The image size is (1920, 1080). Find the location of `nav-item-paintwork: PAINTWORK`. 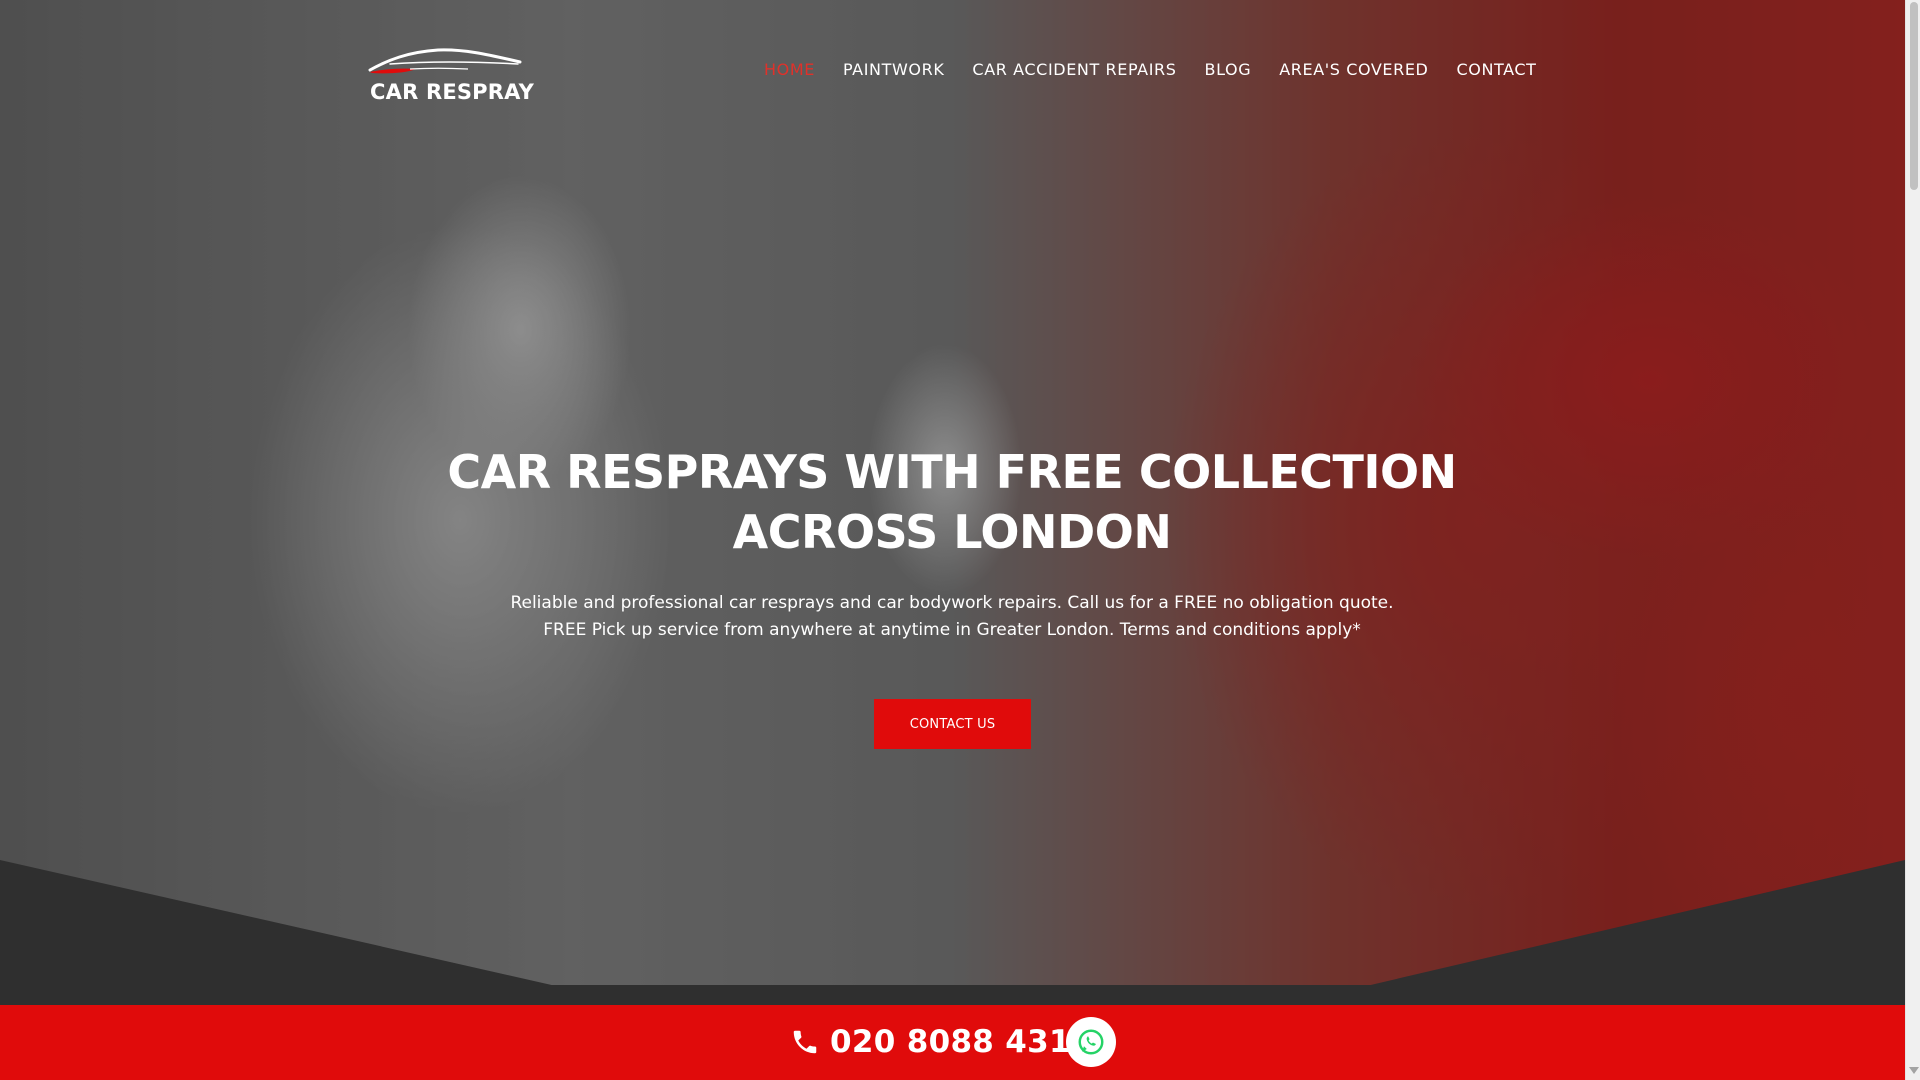

nav-item-paintwork: PAINTWORK is located at coordinates (893, 69).